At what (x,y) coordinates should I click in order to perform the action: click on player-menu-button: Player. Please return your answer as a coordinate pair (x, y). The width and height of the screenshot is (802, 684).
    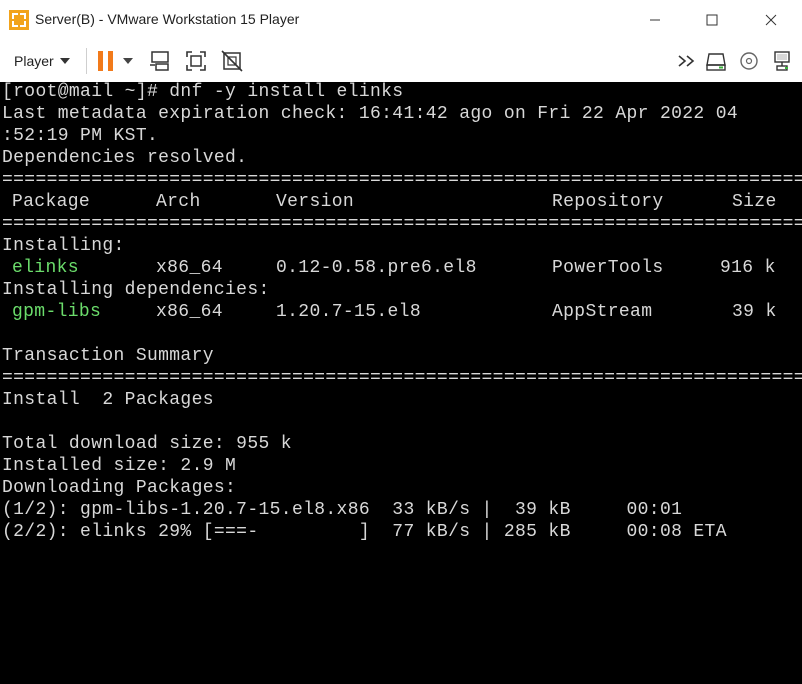
    Looking at the image, I should click on (41, 61).